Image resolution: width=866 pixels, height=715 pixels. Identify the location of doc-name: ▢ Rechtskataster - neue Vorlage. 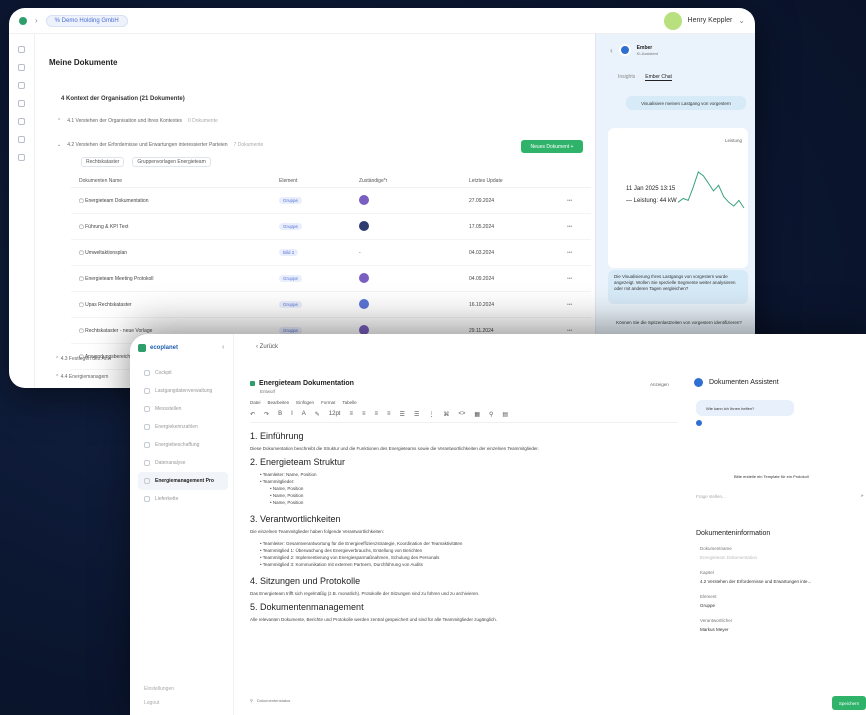
(175, 331).